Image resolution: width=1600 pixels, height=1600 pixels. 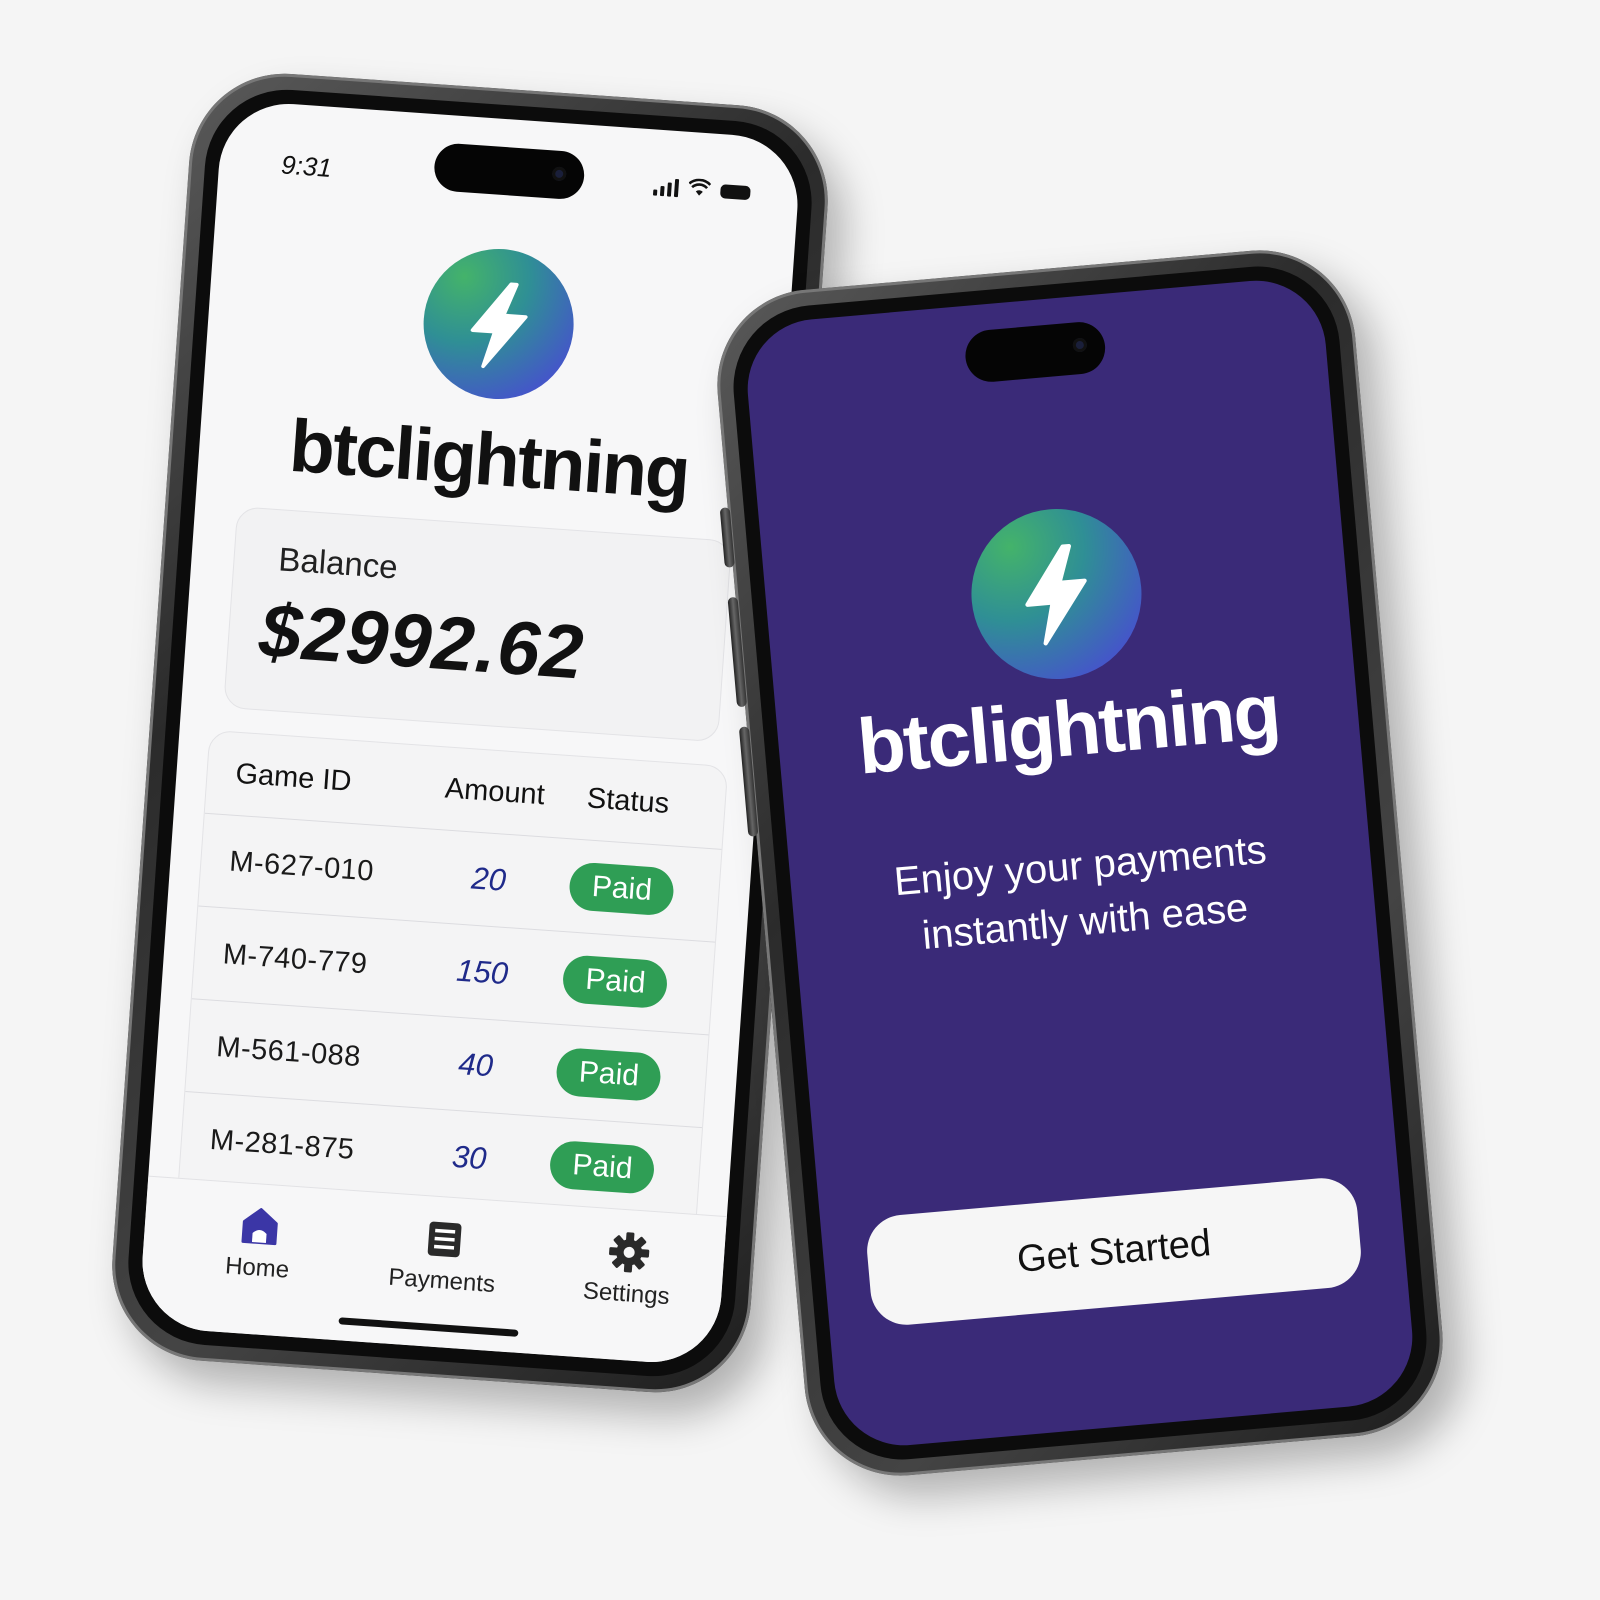 What do you see at coordinates (421, 642) in the screenshot?
I see `balance-amount: $2992.62` at bounding box center [421, 642].